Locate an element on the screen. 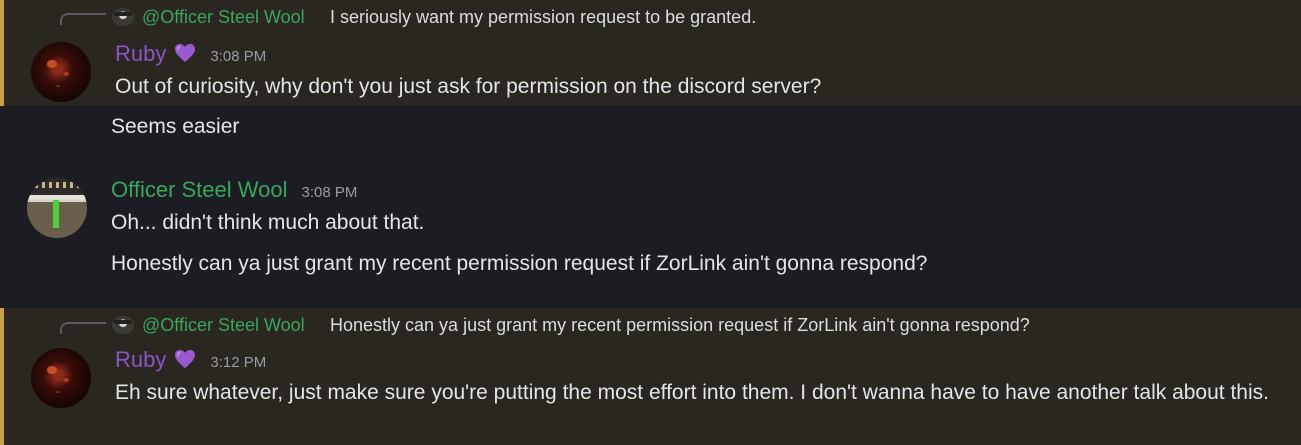  message-text: Seems easier is located at coordinates (175, 126).